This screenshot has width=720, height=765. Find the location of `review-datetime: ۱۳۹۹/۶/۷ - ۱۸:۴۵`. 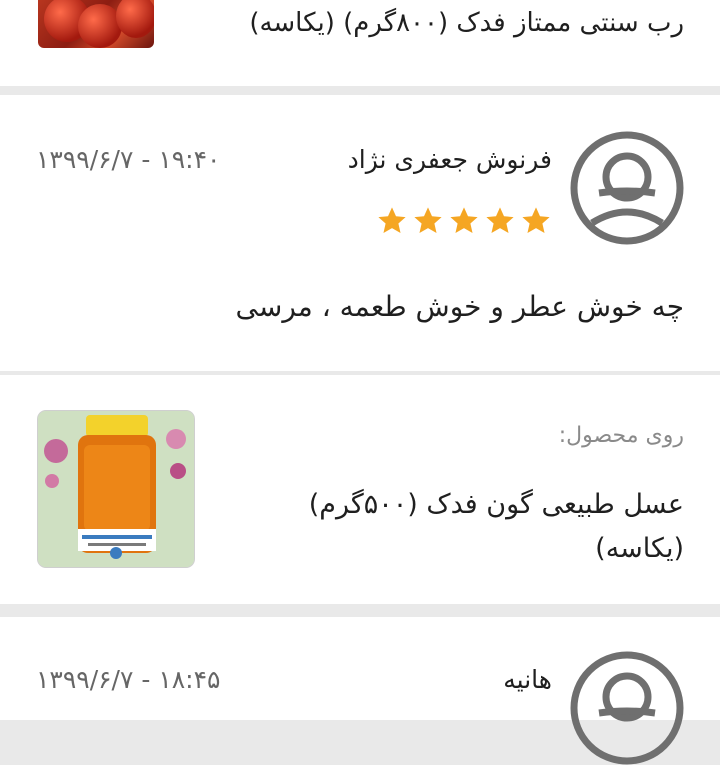

review-datetime: ۱۳۹۹/۶/۷ - ۱۸:۴۵ is located at coordinates (128, 679).